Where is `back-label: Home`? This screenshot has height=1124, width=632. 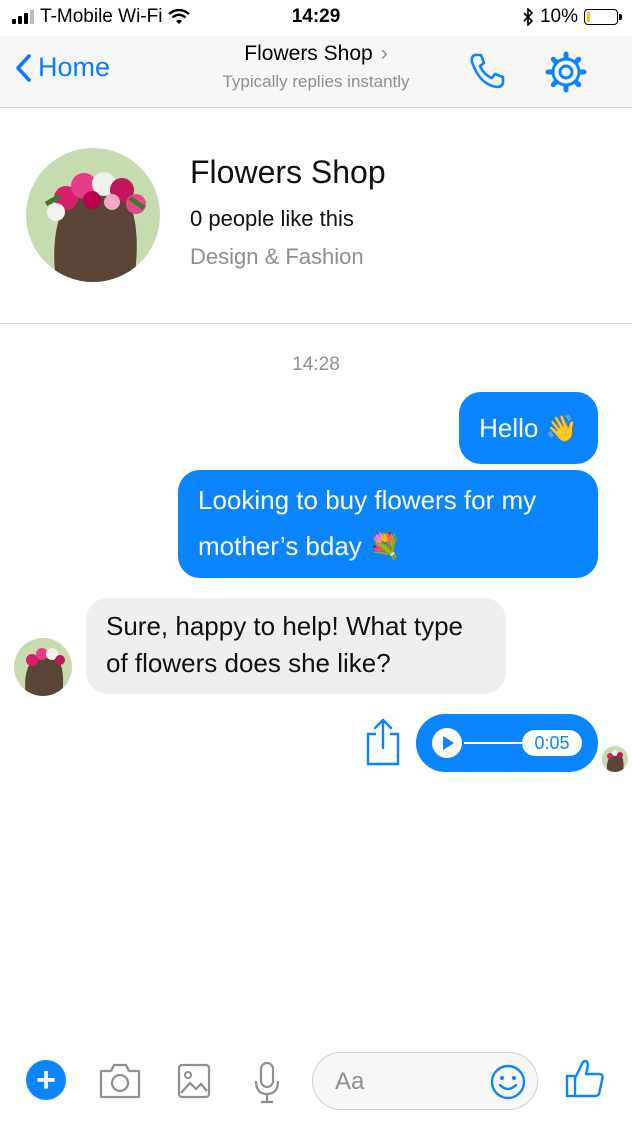
back-label: Home is located at coordinates (74, 67).